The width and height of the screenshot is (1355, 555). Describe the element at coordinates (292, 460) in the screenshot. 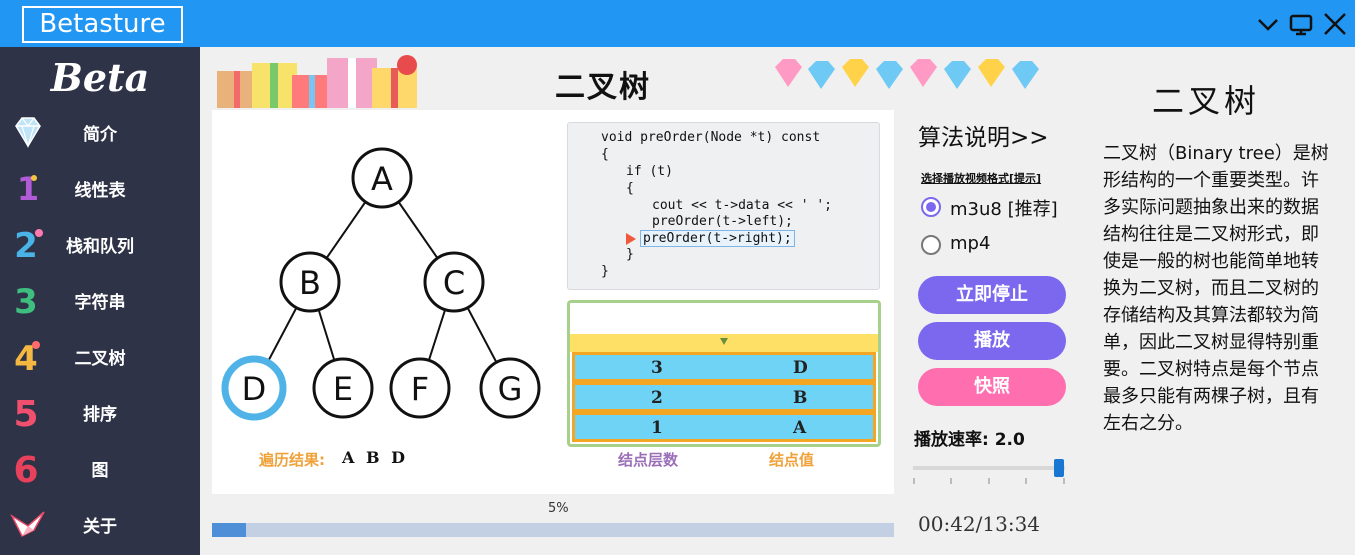

I see `traverse-label: 遍历结果:` at that location.